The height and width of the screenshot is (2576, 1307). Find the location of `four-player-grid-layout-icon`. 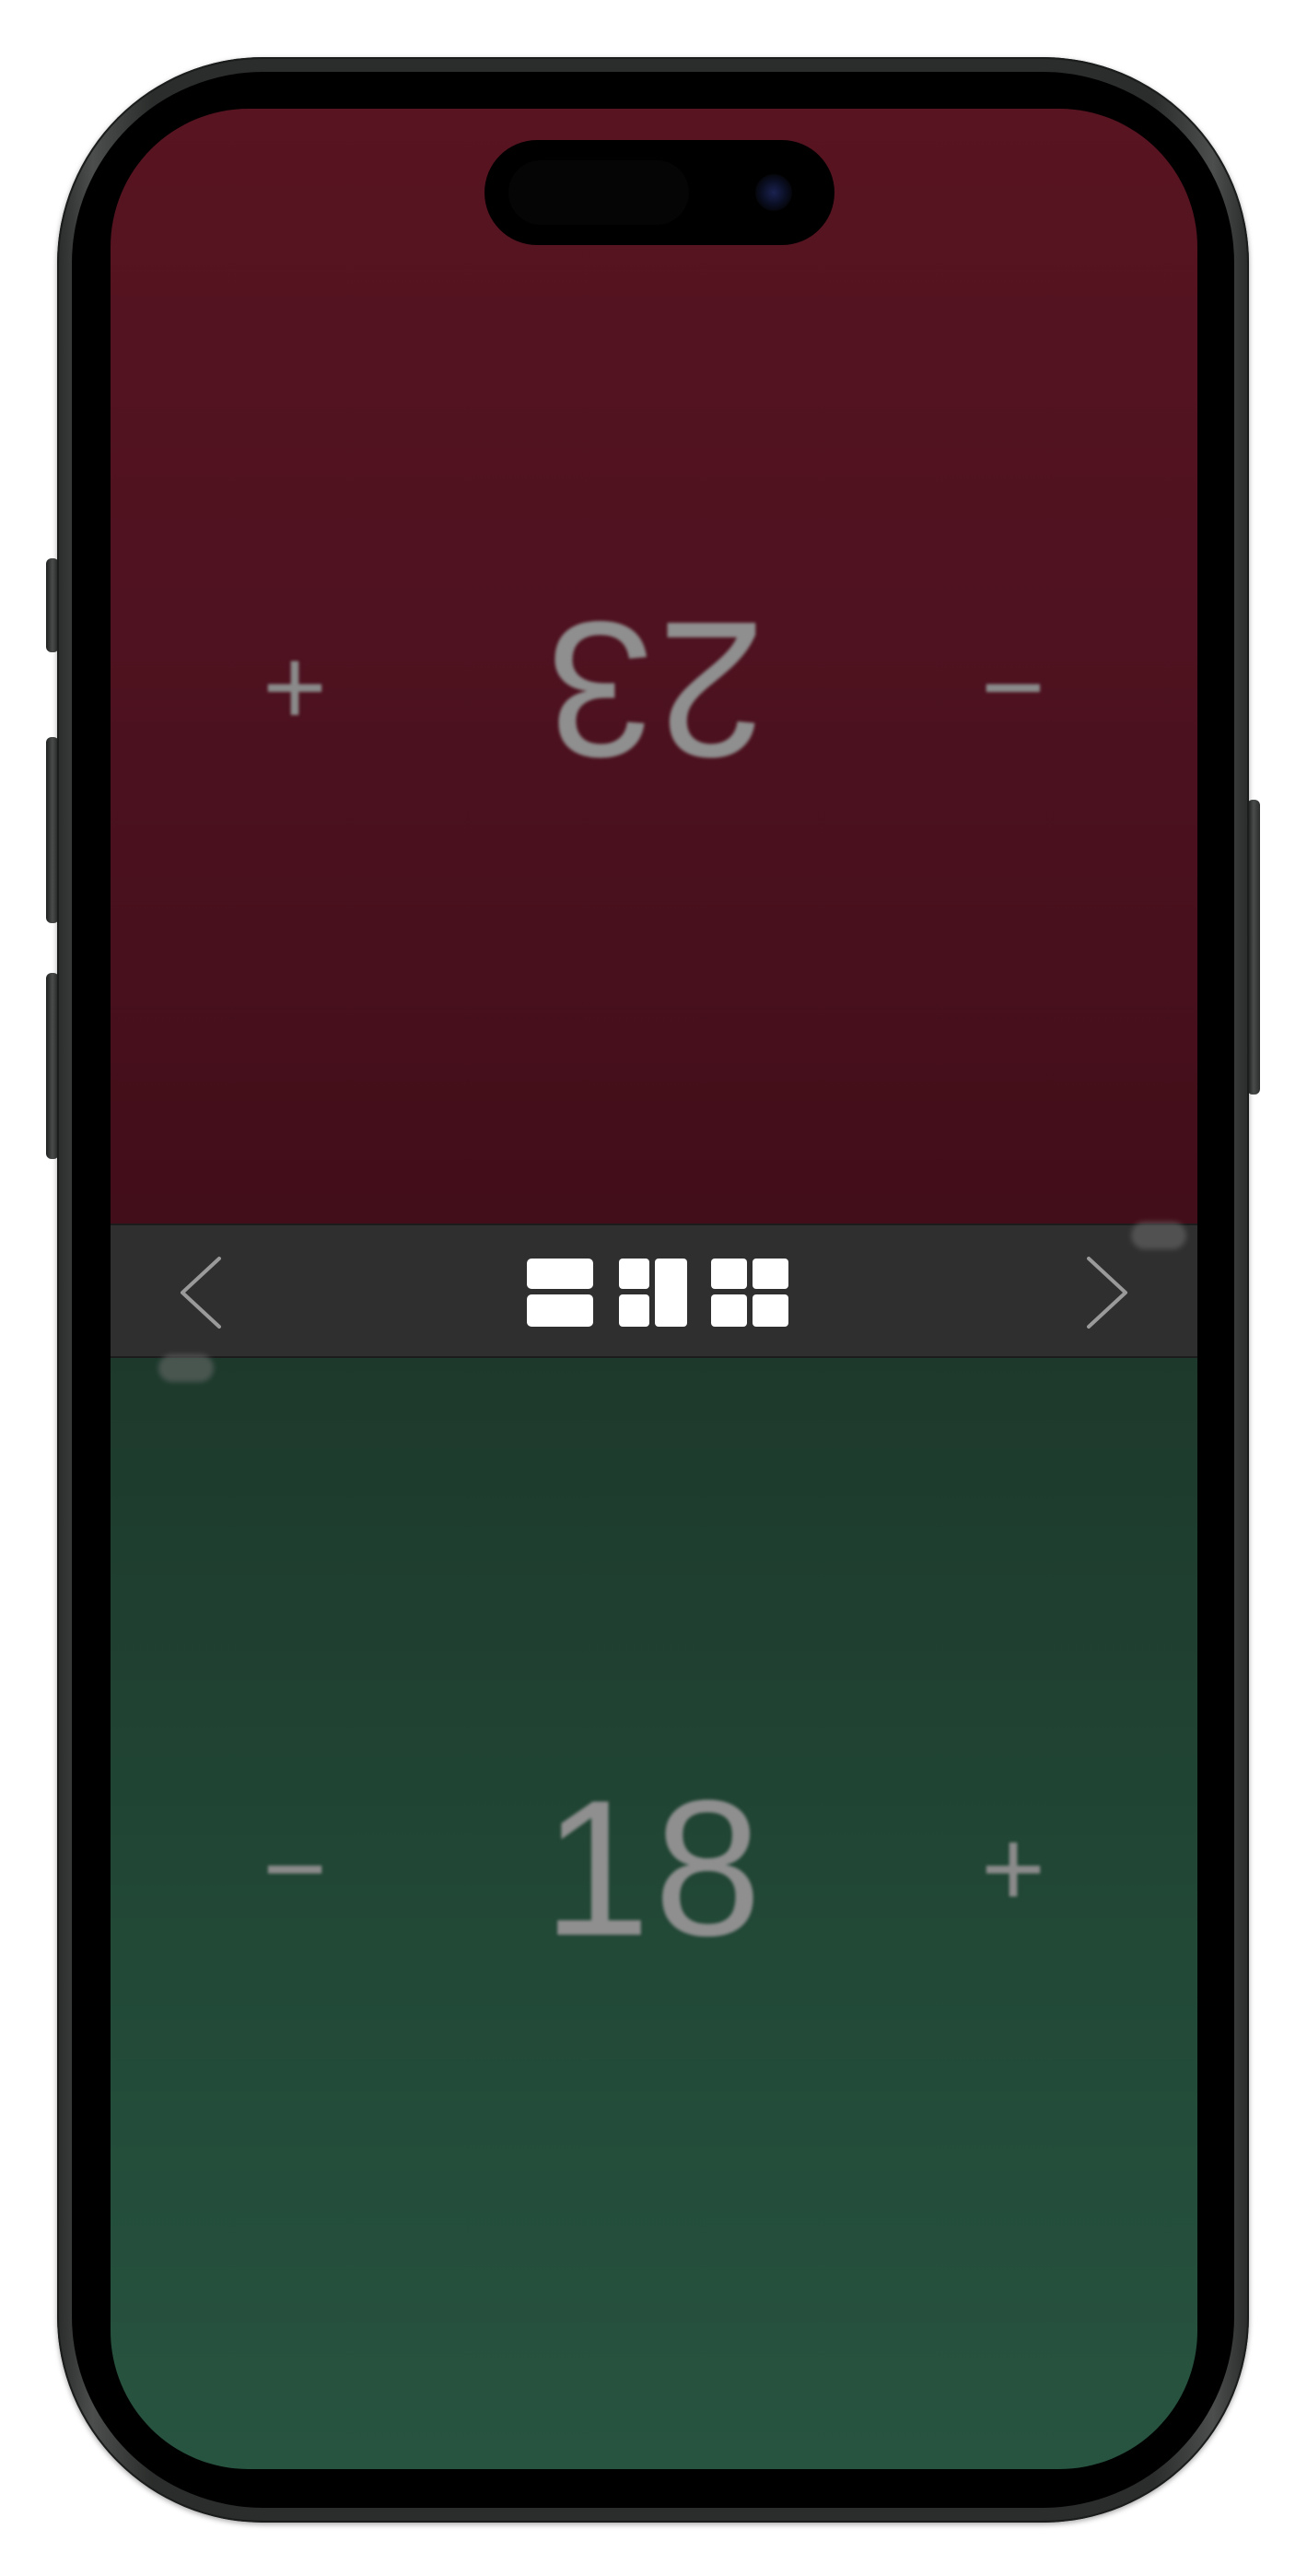

four-player-grid-layout-icon is located at coordinates (750, 1293).